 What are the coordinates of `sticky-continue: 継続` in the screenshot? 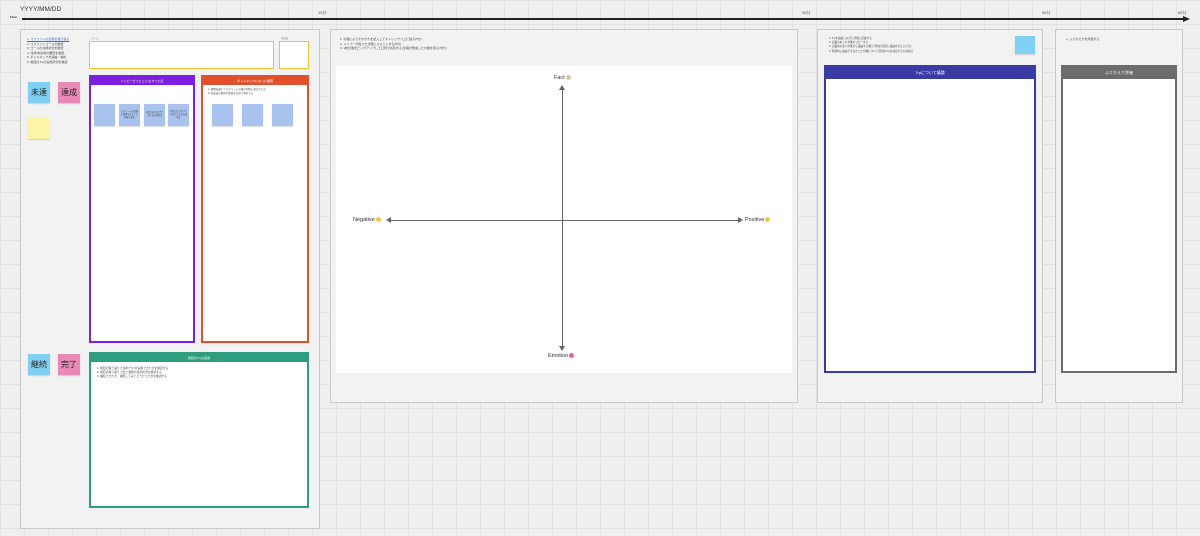 It's located at (39, 364).